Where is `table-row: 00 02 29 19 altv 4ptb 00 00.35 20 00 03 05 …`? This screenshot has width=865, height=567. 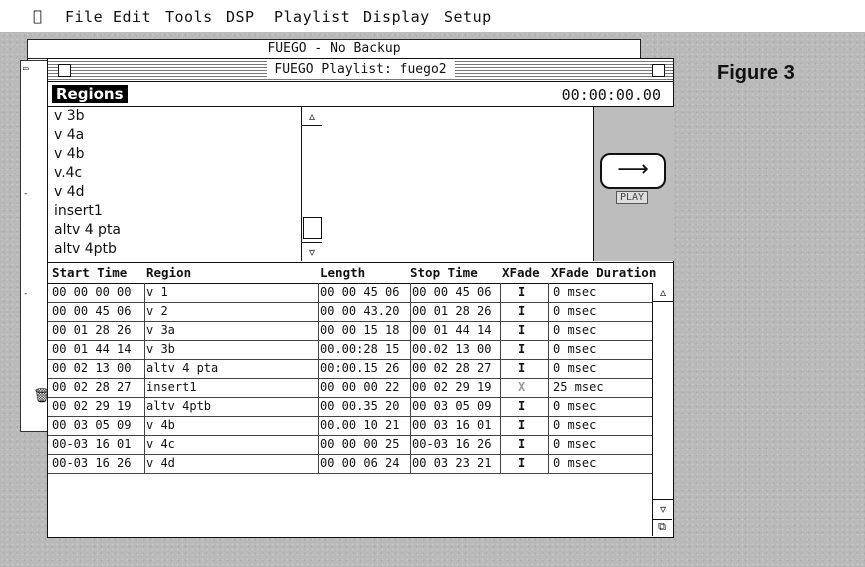 table-row: 00 02 29 19 altv 4ptb 00 00.35 20 00 03 05 … is located at coordinates (350, 407).